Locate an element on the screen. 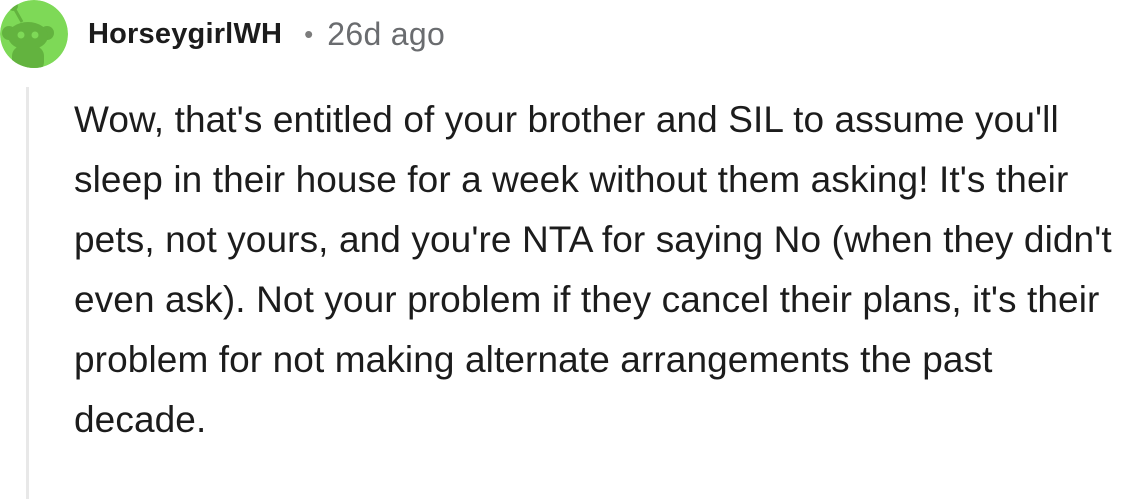 The height and width of the screenshot is (499, 1130). comment-meta: HorseygirlWH • 26d ago is located at coordinates (266, 34).